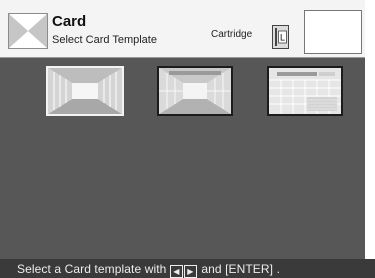 The height and width of the screenshot is (278, 375). What do you see at coordinates (176, 271) in the screenshot?
I see `left-arrow-key-icon: ◀` at bounding box center [176, 271].